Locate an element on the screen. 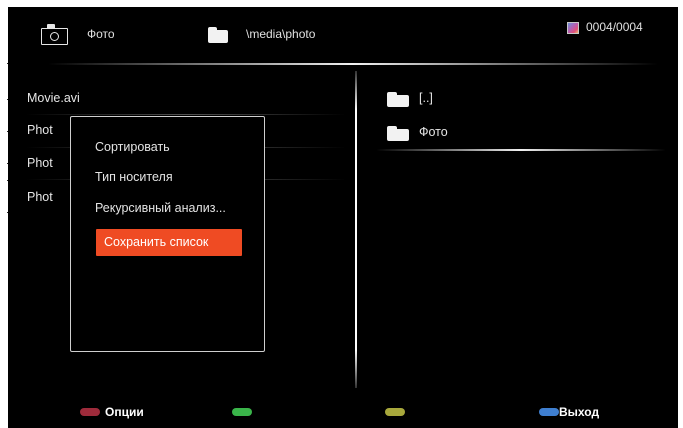 The height and width of the screenshot is (428, 683). folder-item-parent: [..] is located at coordinates (426, 98).